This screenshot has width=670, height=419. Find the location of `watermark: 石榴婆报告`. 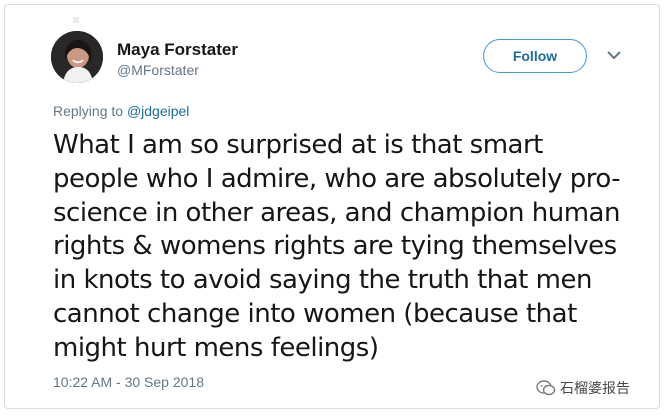

watermark: 石榴婆报告 is located at coordinates (583, 388).